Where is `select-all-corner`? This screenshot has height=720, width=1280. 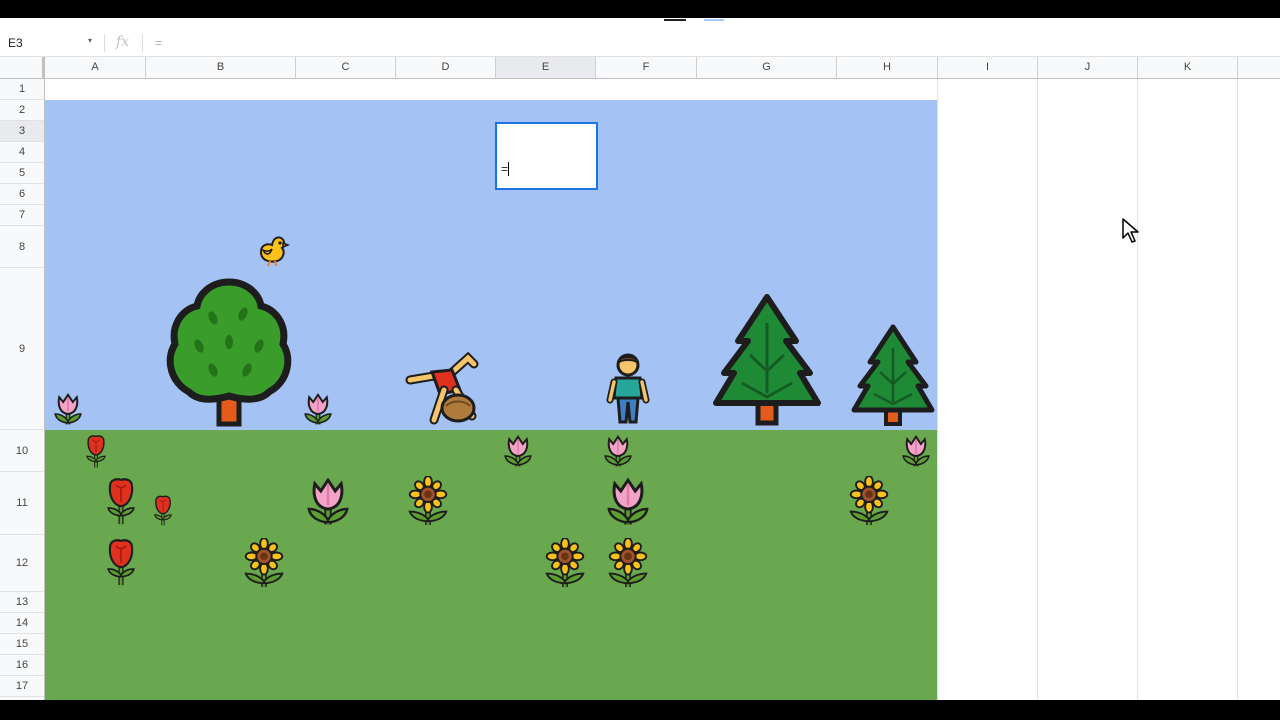
select-all-corner is located at coordinates (22, 67).